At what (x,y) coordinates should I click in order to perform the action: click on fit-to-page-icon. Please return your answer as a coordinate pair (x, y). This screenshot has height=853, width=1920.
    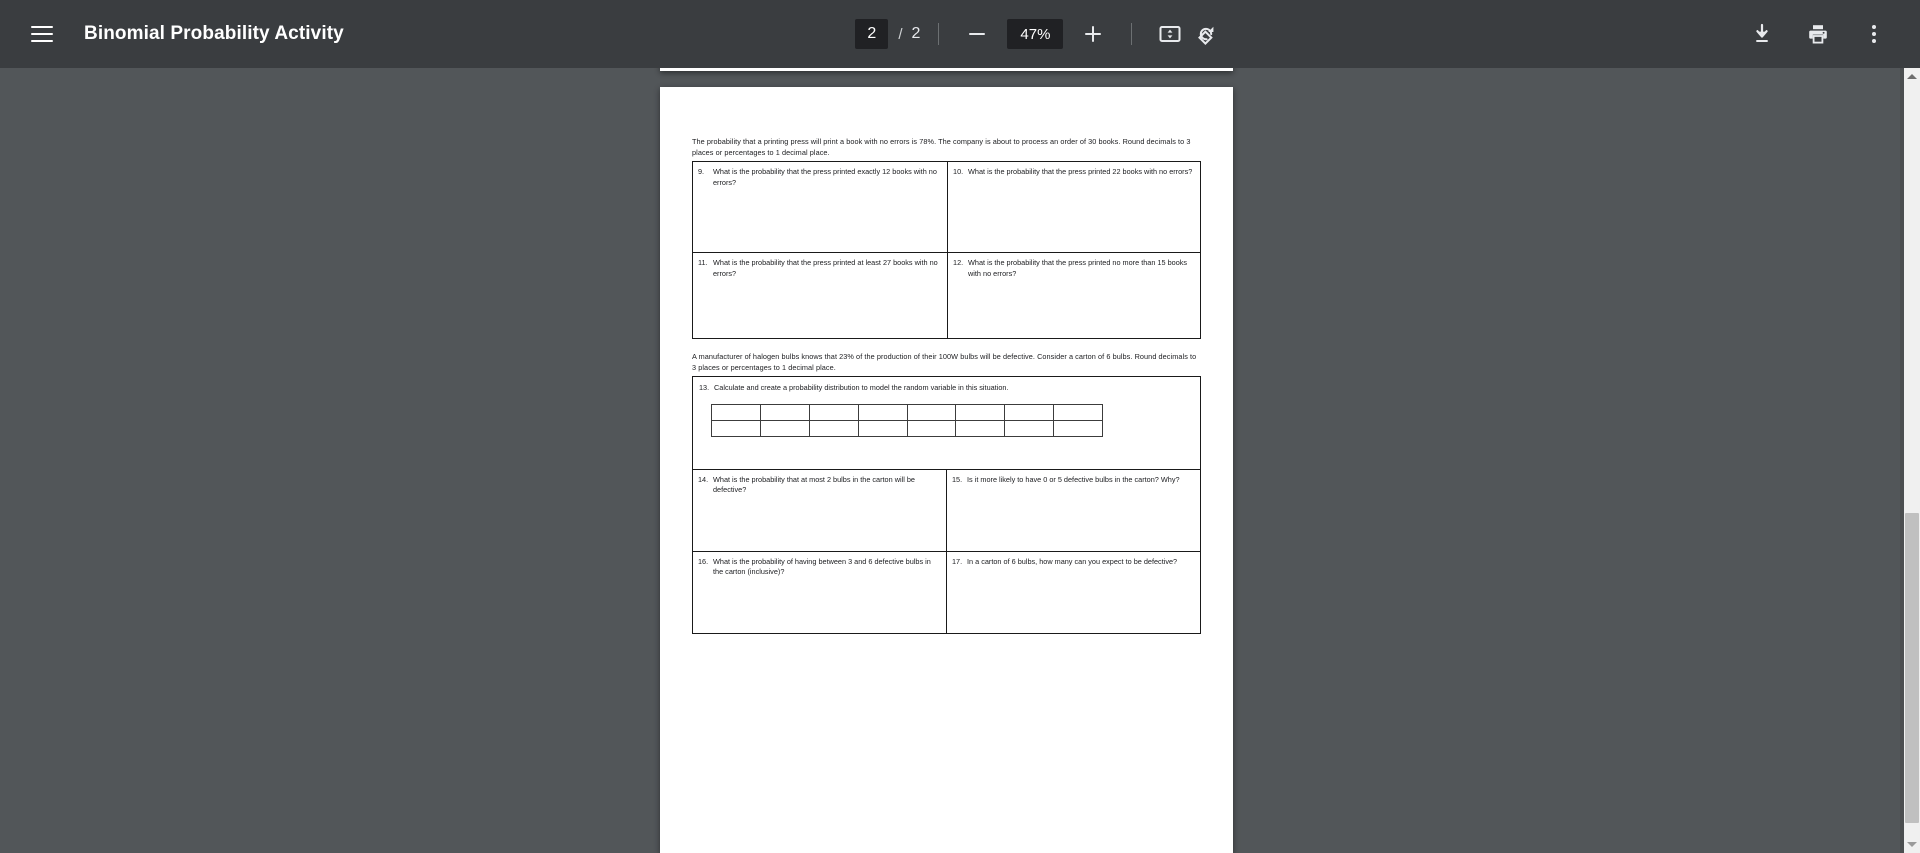
    Looking at the image, I should click on (1170, 34).